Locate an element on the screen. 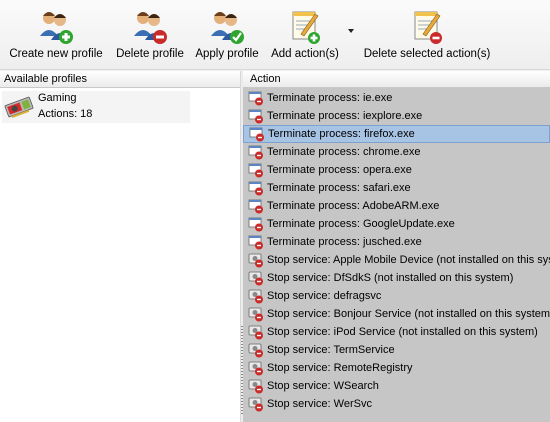 The width and height of the screenshot is (550, 422). action-row-text: Stop service: WSearch is located at coordinates (323, 386).